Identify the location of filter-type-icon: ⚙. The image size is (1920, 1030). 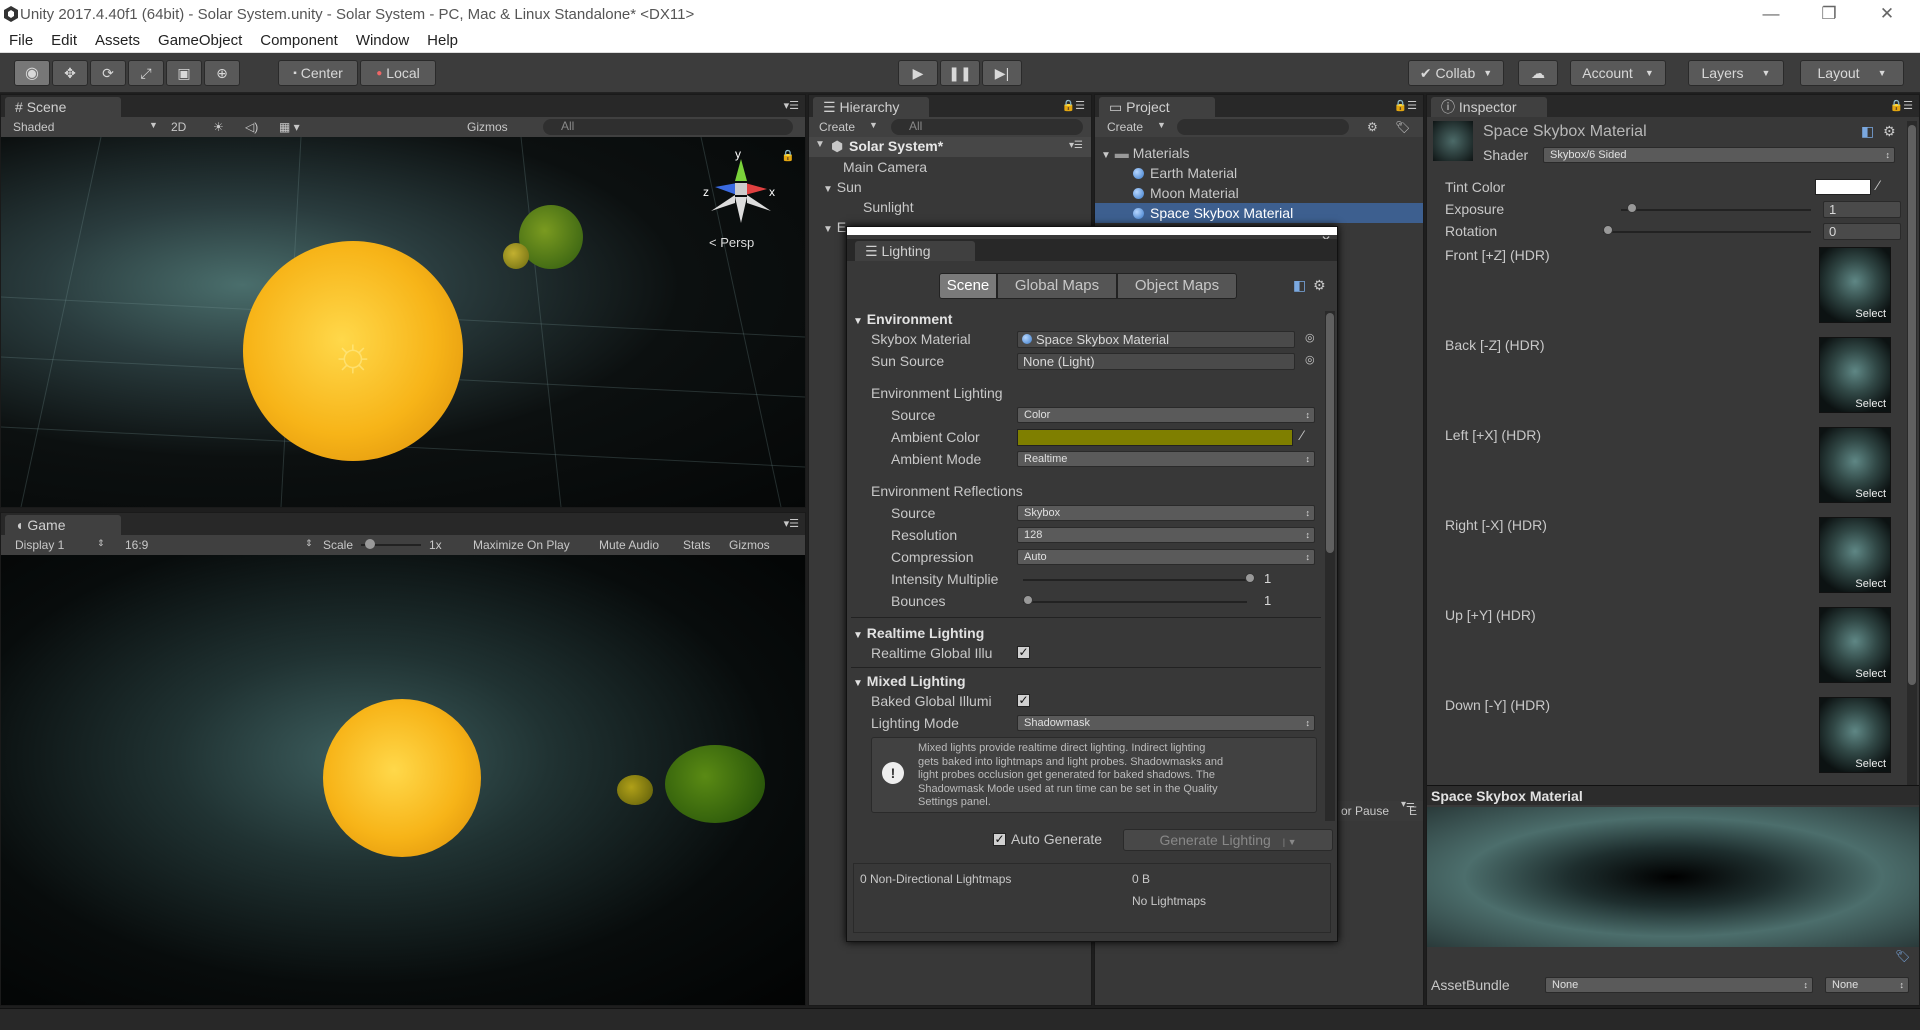
(1372, 127).